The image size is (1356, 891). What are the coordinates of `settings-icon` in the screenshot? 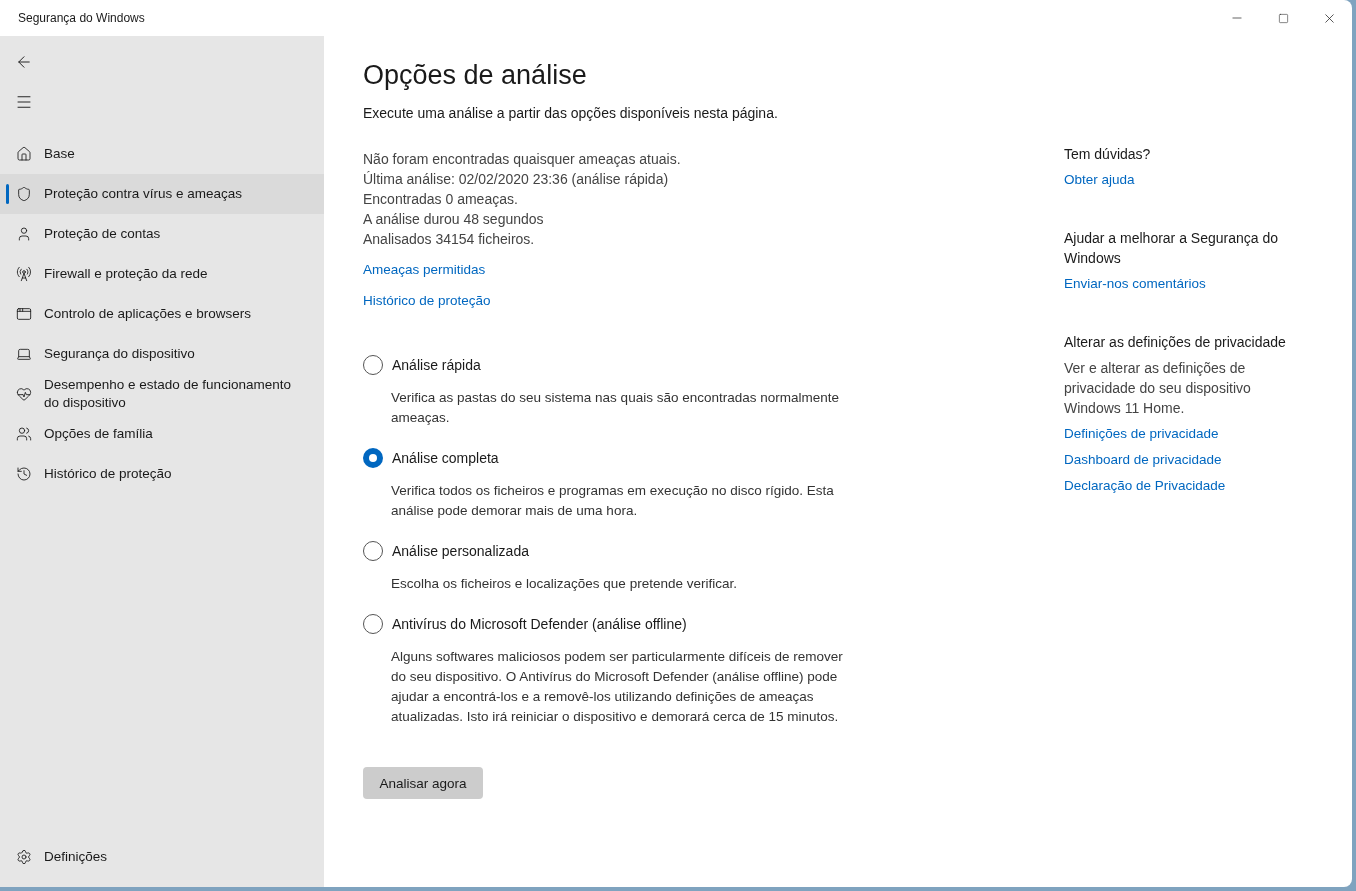 It's located at (24, 857).